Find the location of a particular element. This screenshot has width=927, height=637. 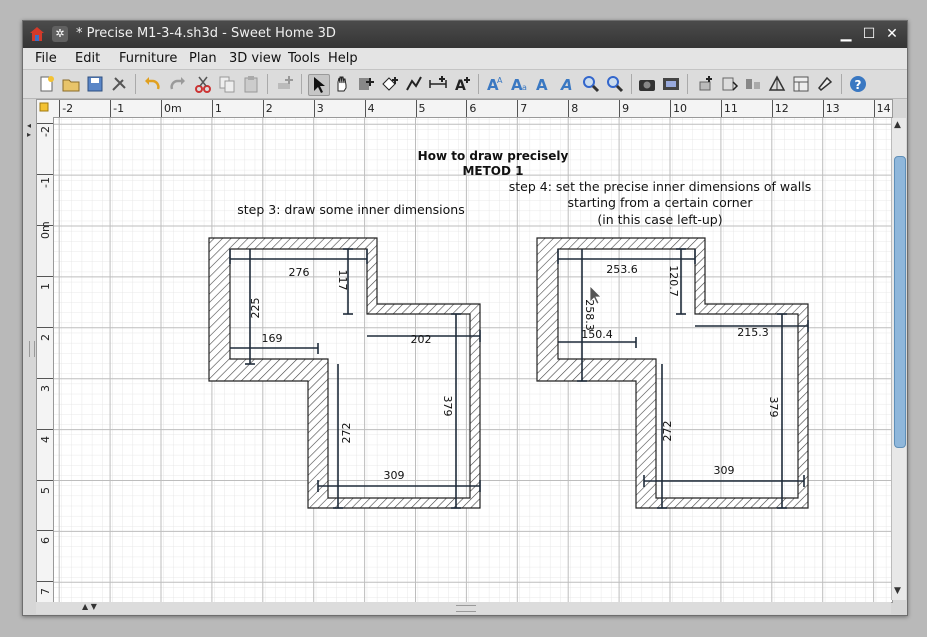

left-dim-309: 309 is located at coordinates (394, 475).